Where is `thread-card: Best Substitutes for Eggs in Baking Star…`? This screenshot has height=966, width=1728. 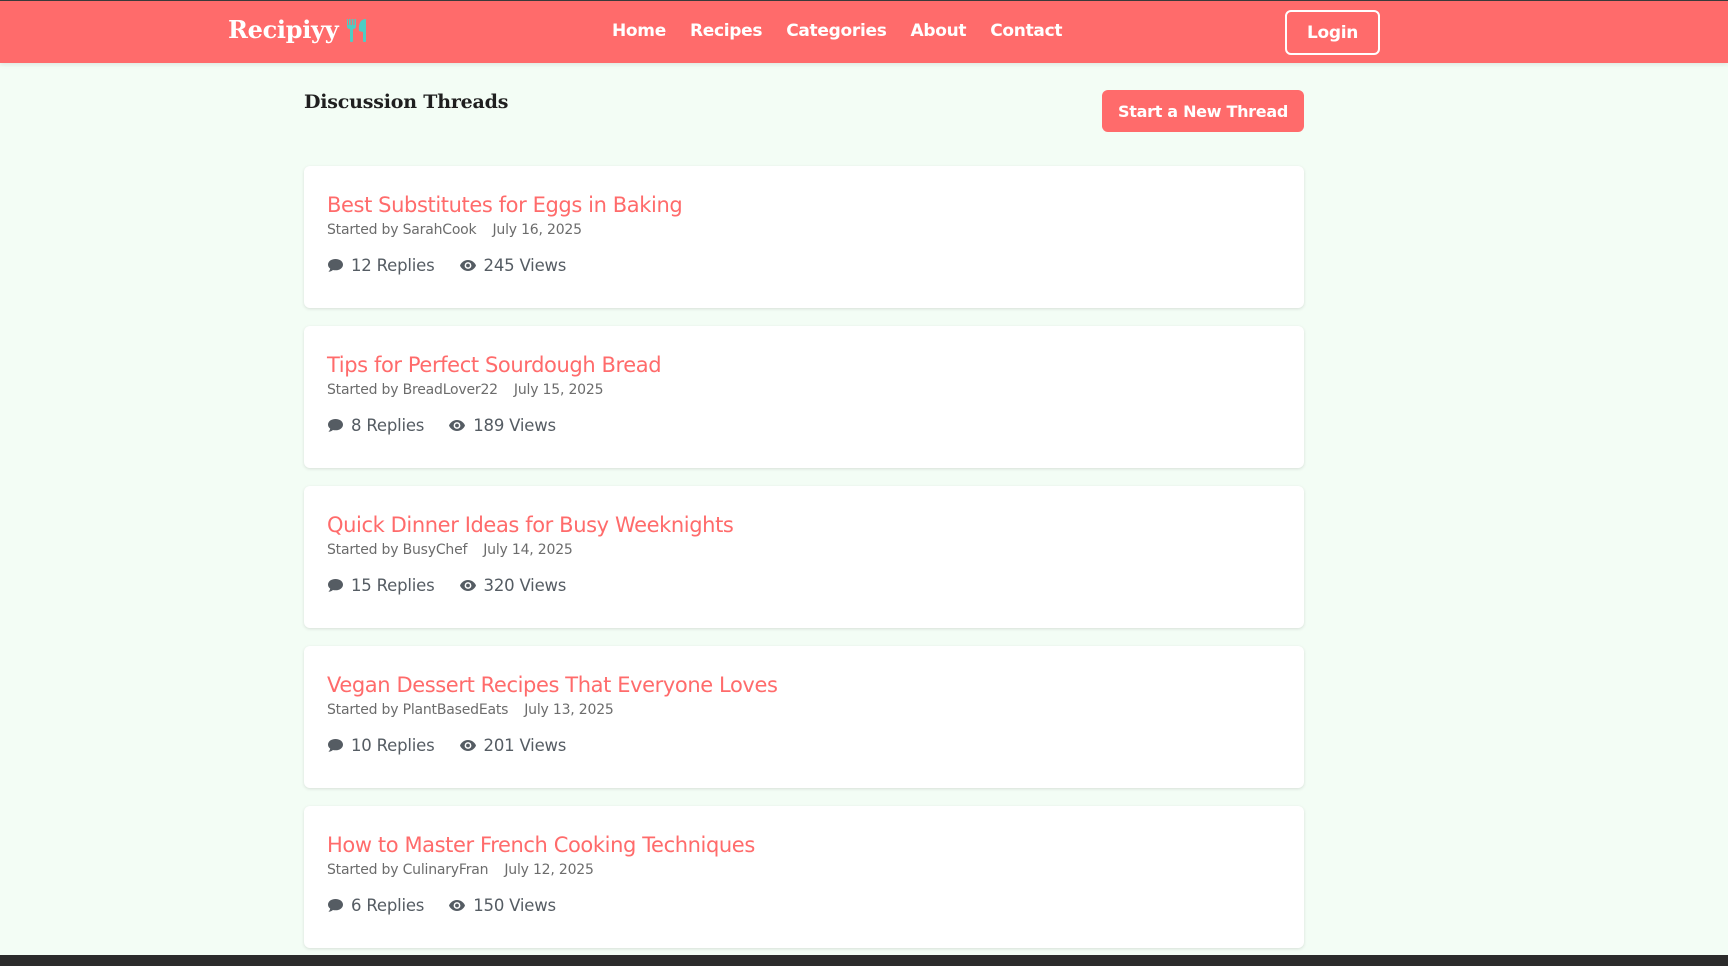 thread-card: Best Substitutes for Eggs in Baking Star… is located at coordinates (804, 237).